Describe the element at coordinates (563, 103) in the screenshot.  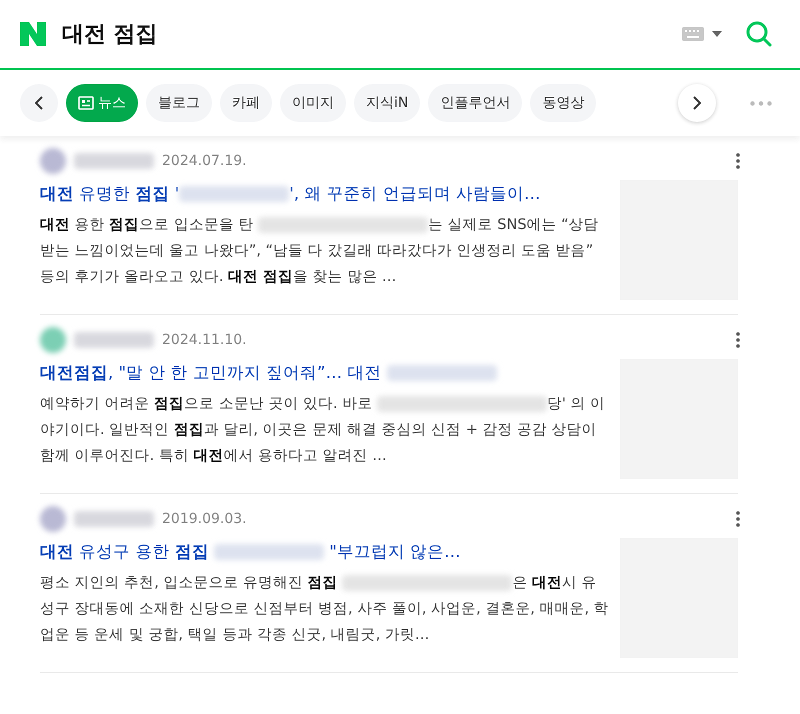
I see `tab: 동영상` at that location.